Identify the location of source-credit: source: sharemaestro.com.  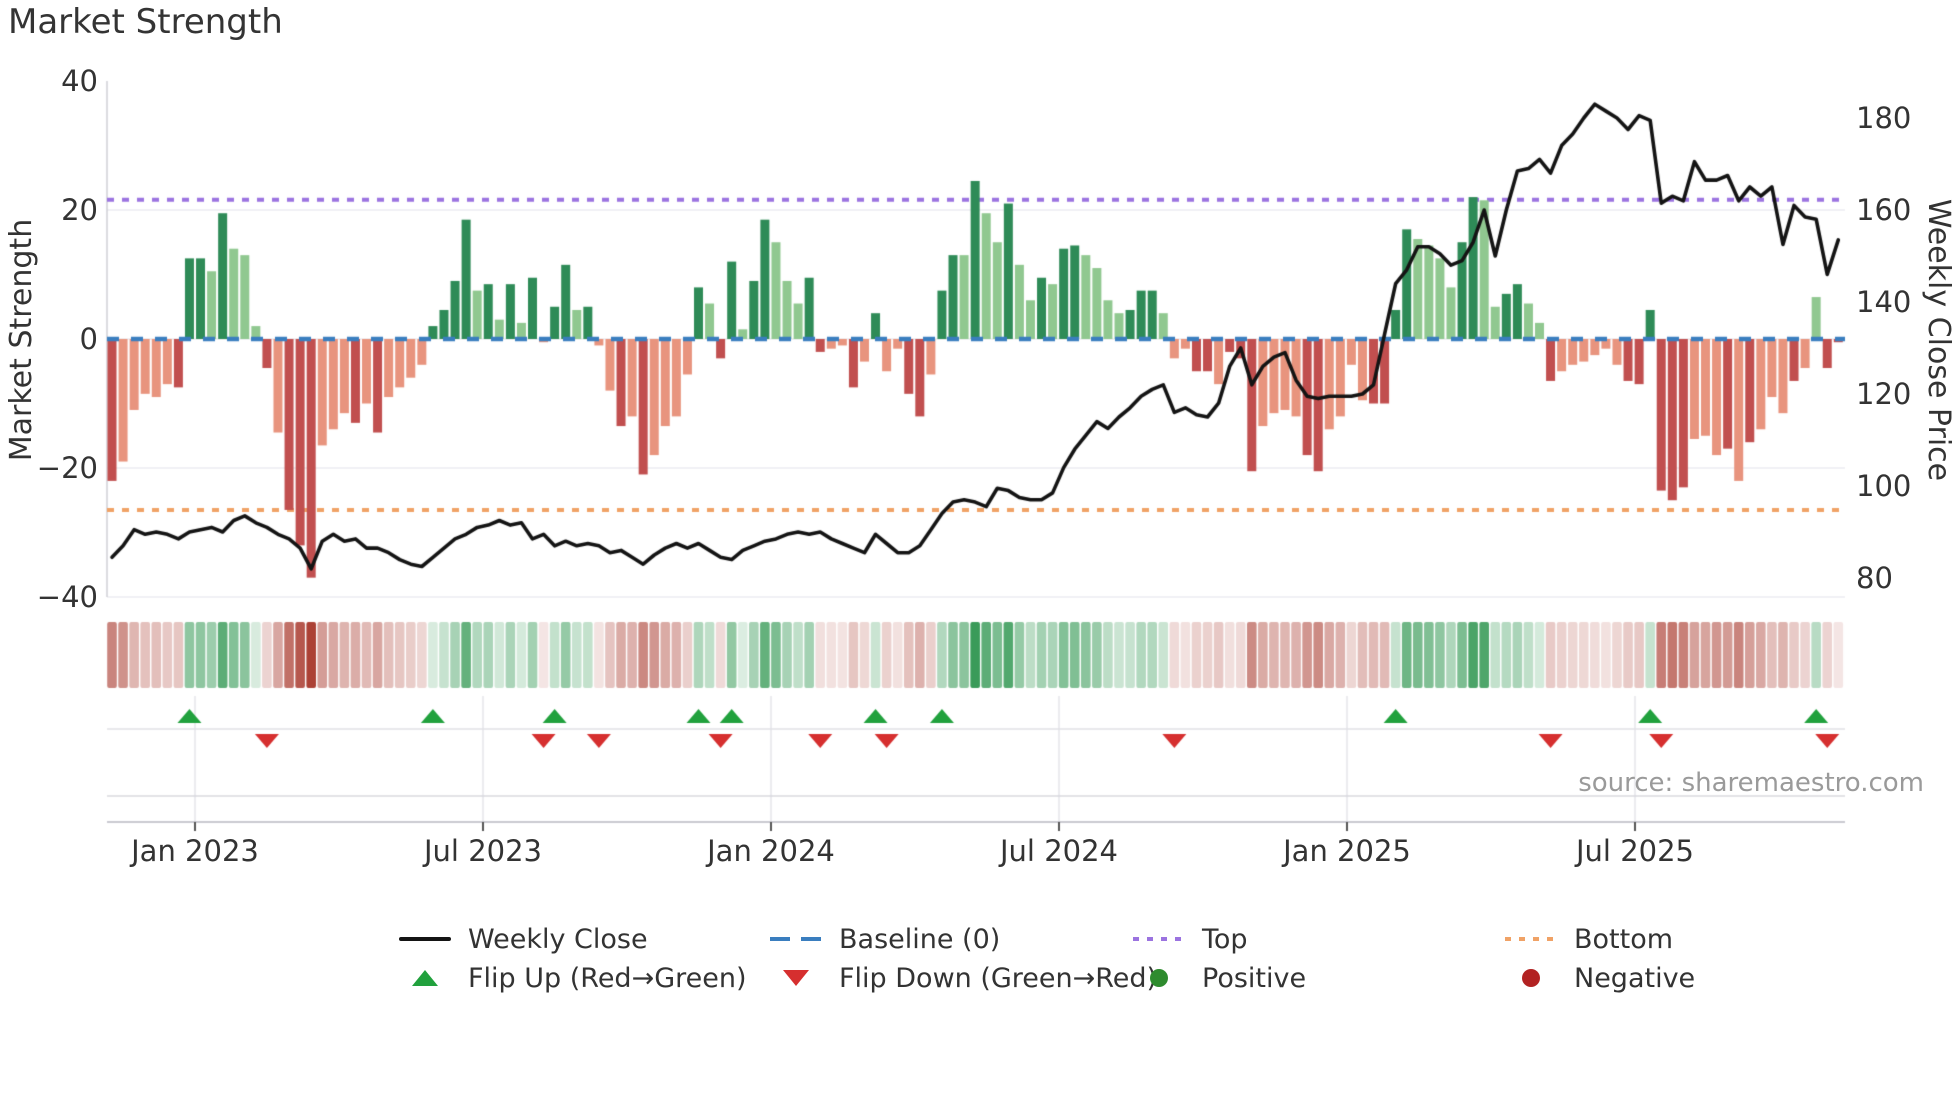
(1751, 783).